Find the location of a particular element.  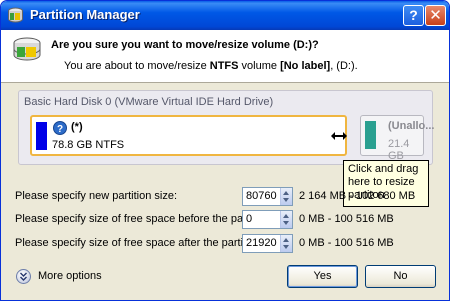

more-options-toggle: More options is located at coordinates (81, 277).